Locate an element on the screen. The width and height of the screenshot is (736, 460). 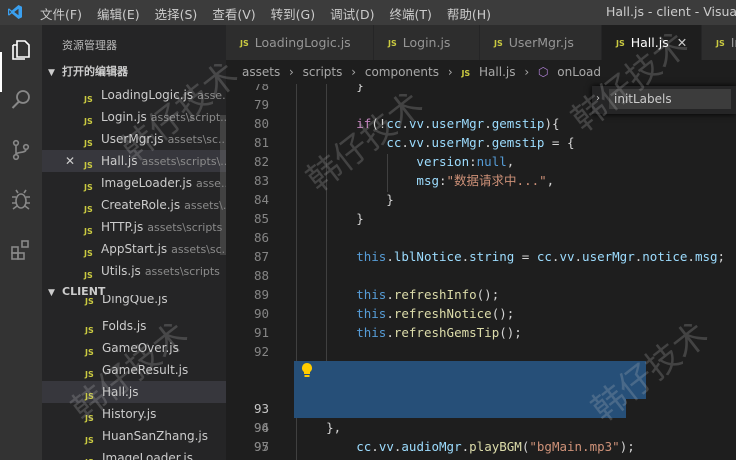
code-line-selected: 95 cc.vv.utils.addEscEvent(this.node); is located at coordinates (481, 429).